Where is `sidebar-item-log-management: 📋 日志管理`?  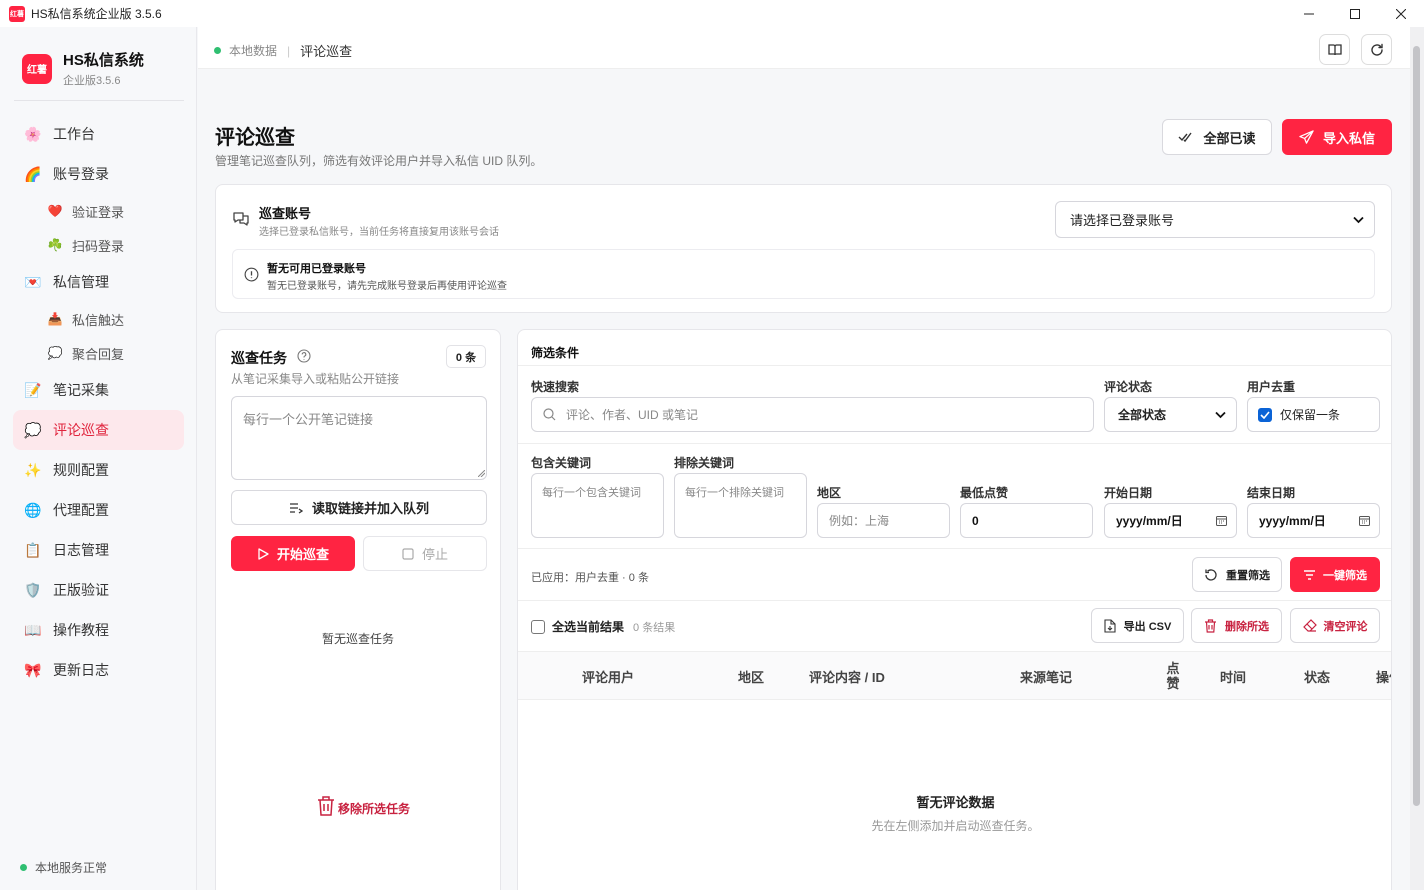 sidebar-item-log-management: 📋 日志管理 is located at coordinates (98, 550).